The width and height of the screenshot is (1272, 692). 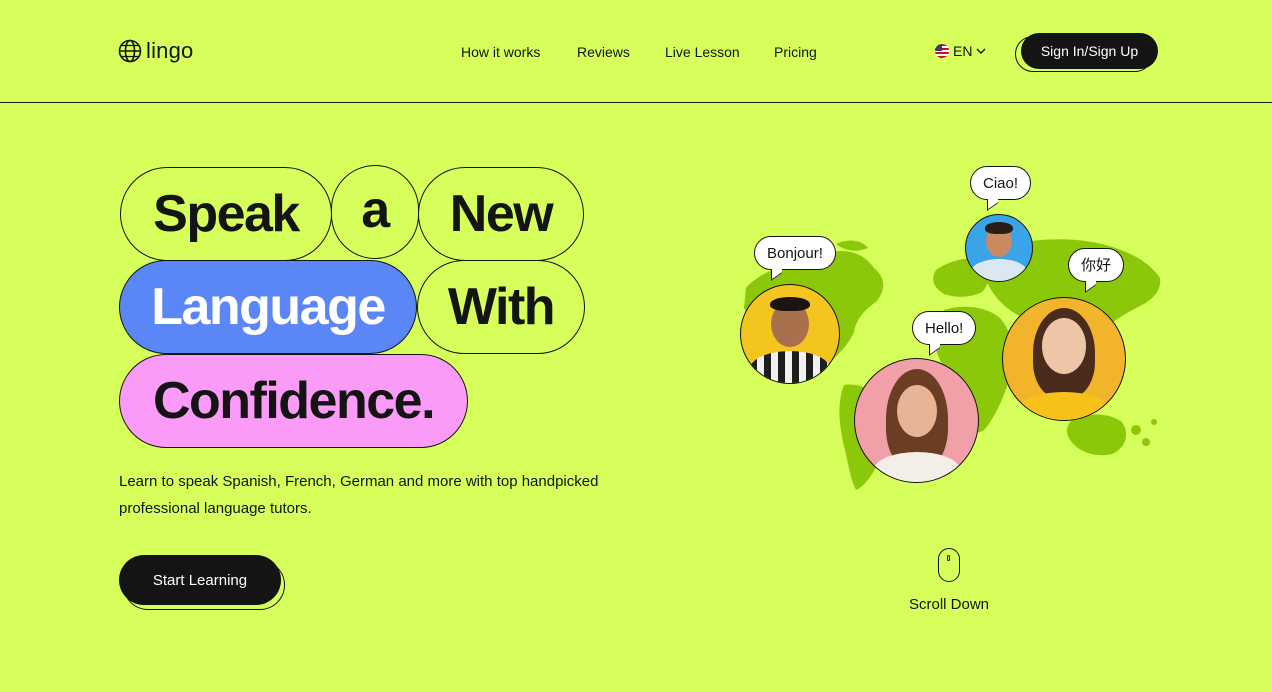 What do you see at coordinates (170, 50) in the screenshot?
I see `logo-text: lingo` at bounding box center [170, 50].